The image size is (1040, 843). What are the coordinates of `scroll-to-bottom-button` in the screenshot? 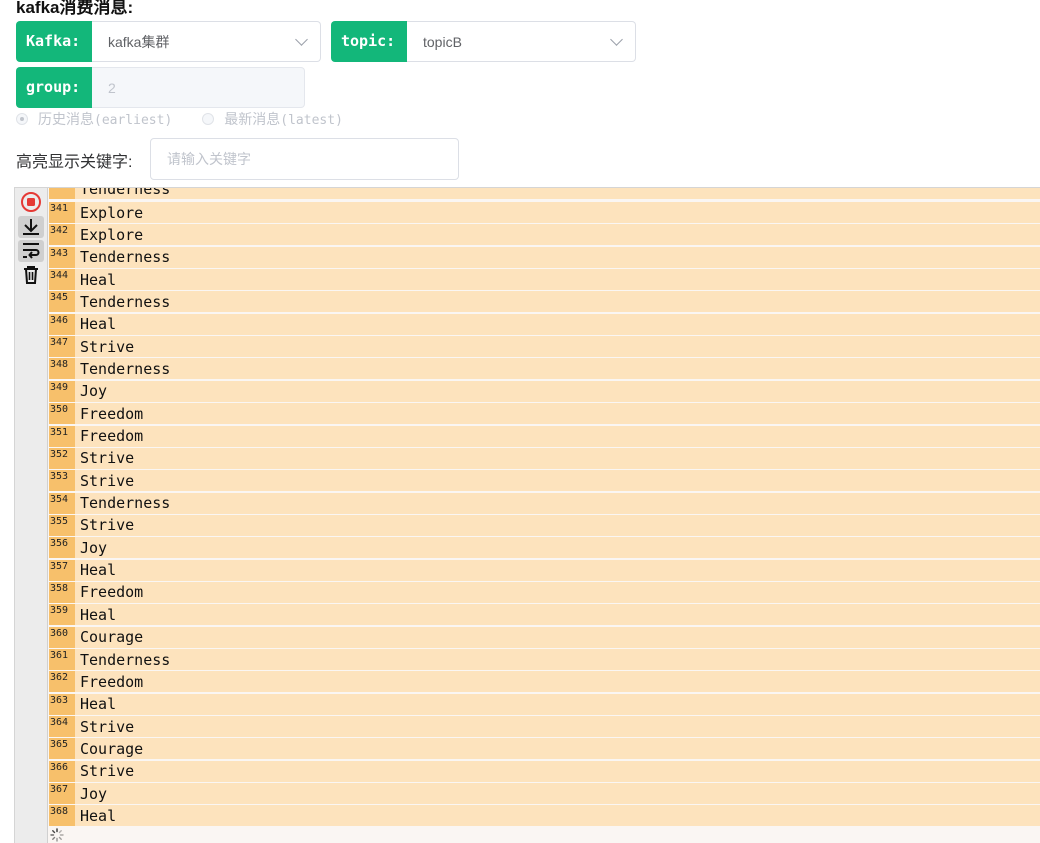 It's located at (31, 227).